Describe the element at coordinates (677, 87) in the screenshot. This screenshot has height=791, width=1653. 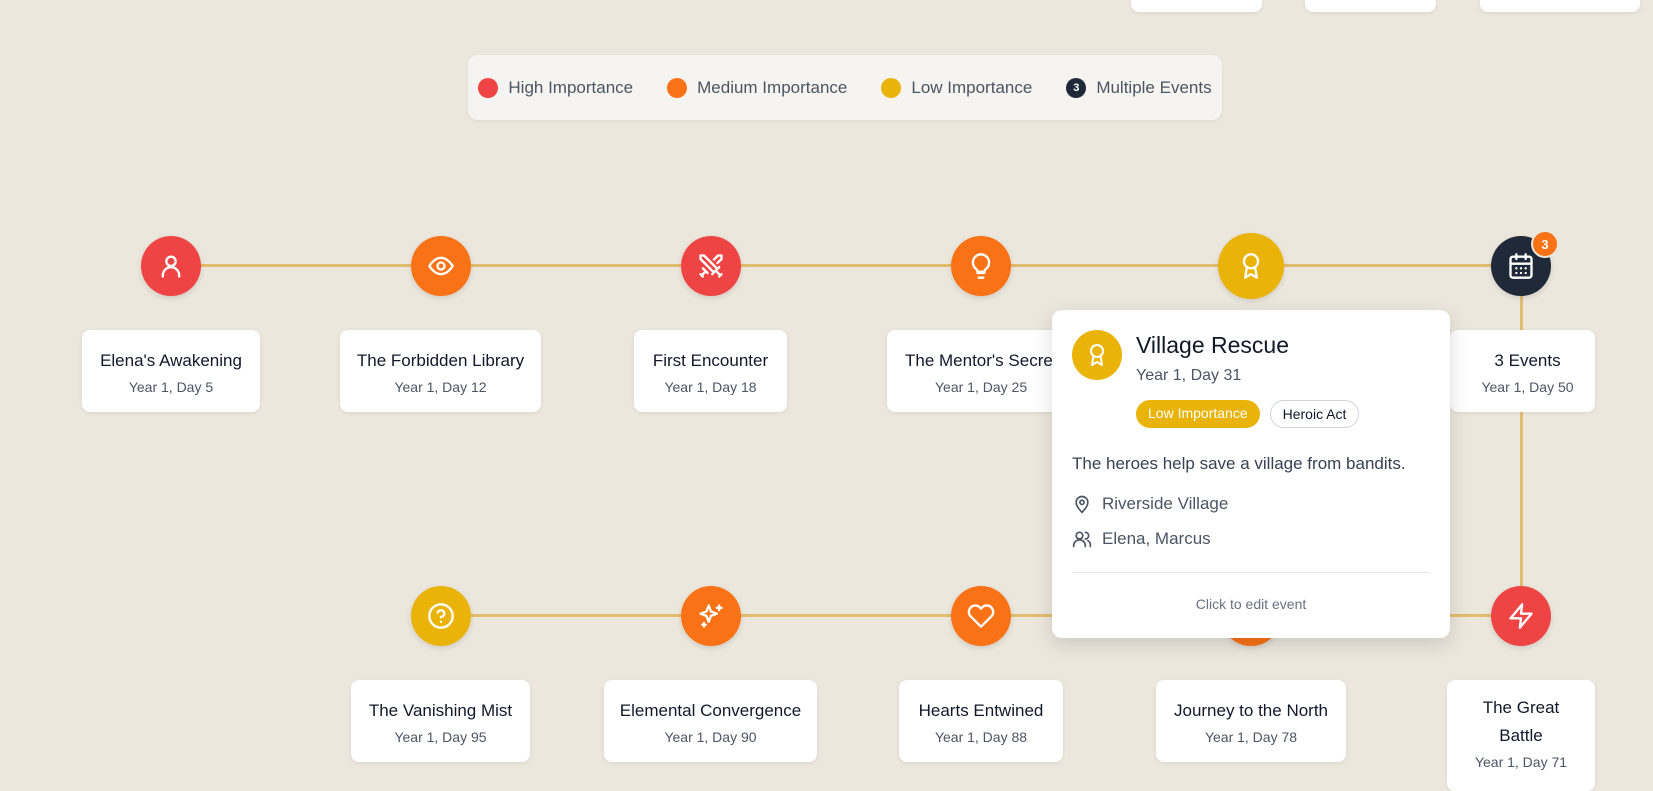
I see `medium-importance-dot` at that location.